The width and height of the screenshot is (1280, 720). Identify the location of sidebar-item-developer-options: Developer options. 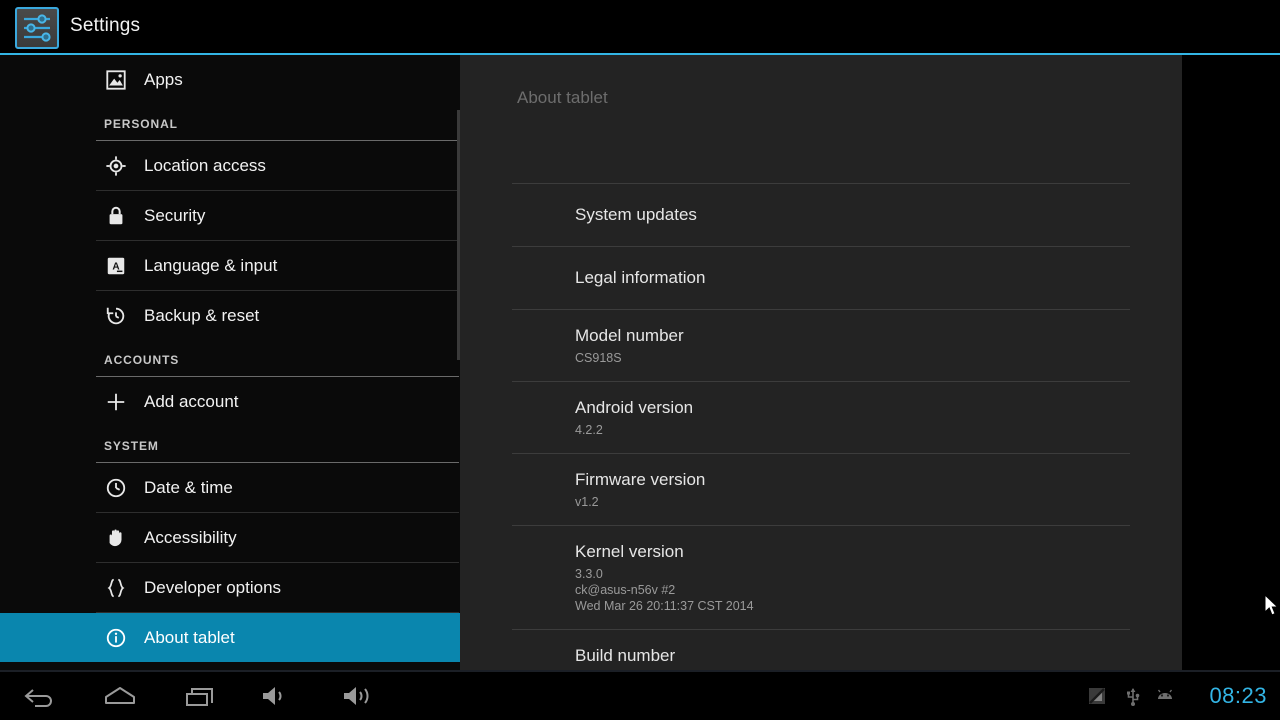
(230, 587).